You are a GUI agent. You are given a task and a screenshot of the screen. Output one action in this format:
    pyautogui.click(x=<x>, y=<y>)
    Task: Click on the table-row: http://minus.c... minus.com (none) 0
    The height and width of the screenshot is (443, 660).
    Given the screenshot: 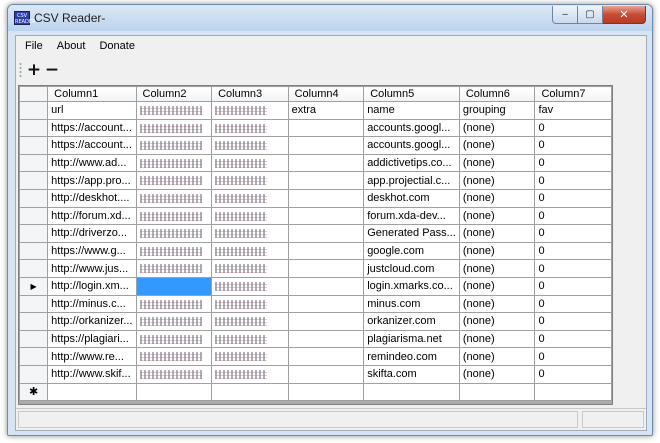 What is the action you would take?
    pyautogui.click(x=315, y=304)
    